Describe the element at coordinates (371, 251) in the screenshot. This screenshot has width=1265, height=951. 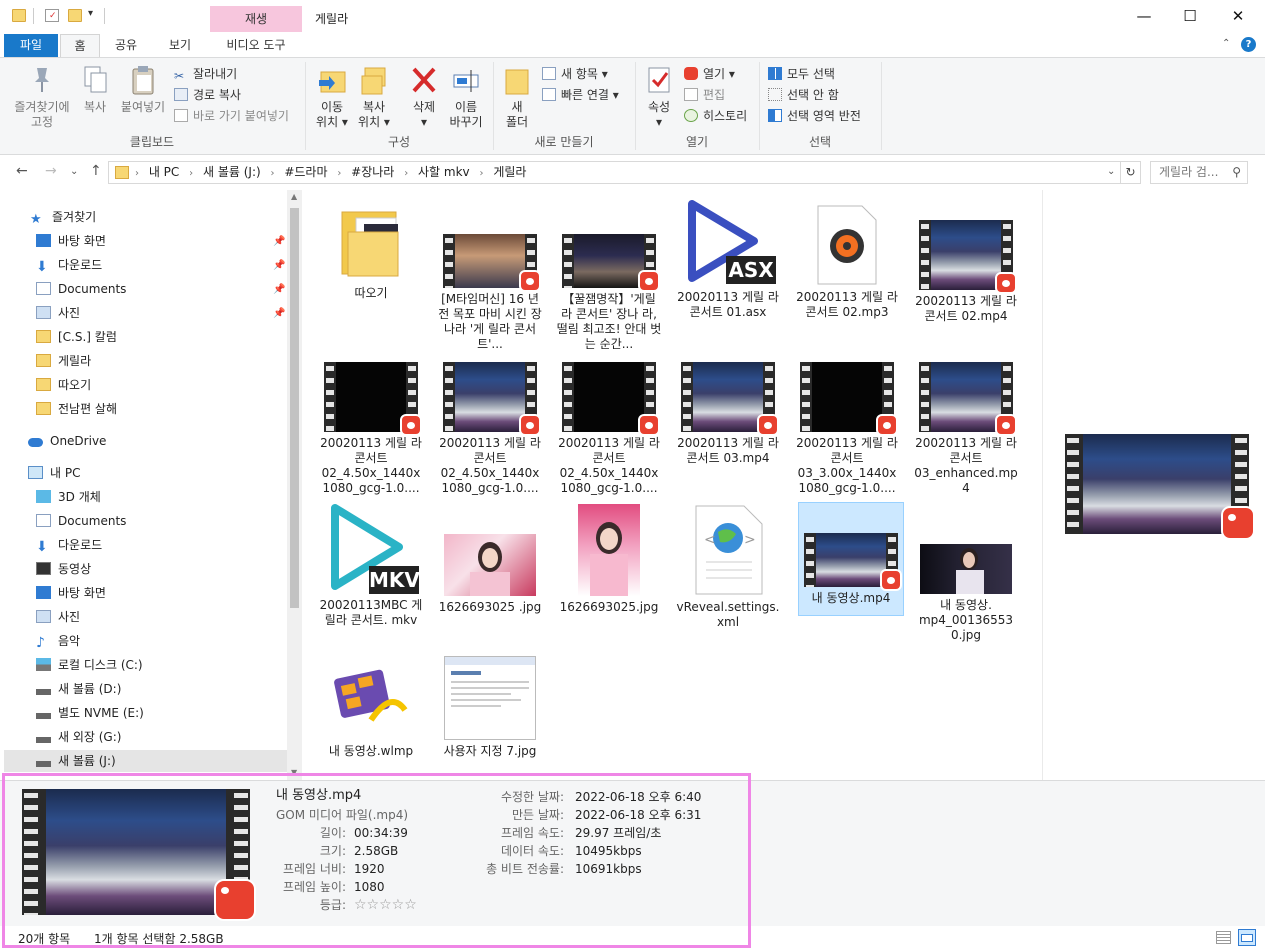
I see `file-item: 따오기` at that location.